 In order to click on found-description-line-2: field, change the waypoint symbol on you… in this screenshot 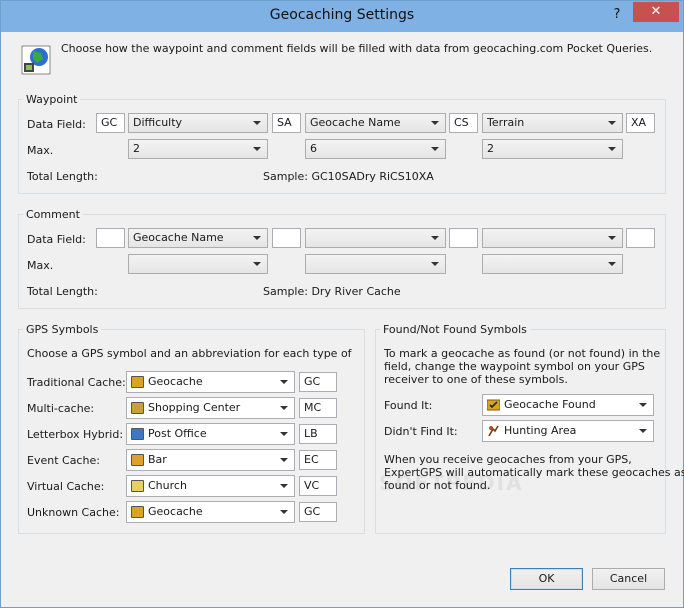, I will do `click(514, 366)`.